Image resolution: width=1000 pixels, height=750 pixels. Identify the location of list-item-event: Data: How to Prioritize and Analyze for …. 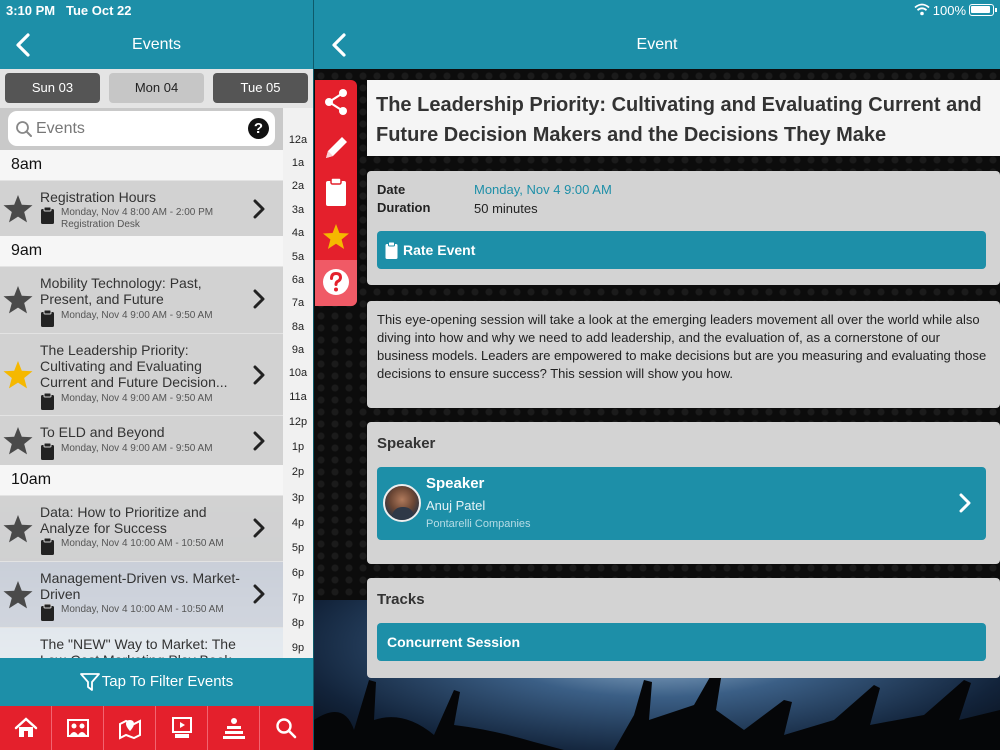
(141, 528).